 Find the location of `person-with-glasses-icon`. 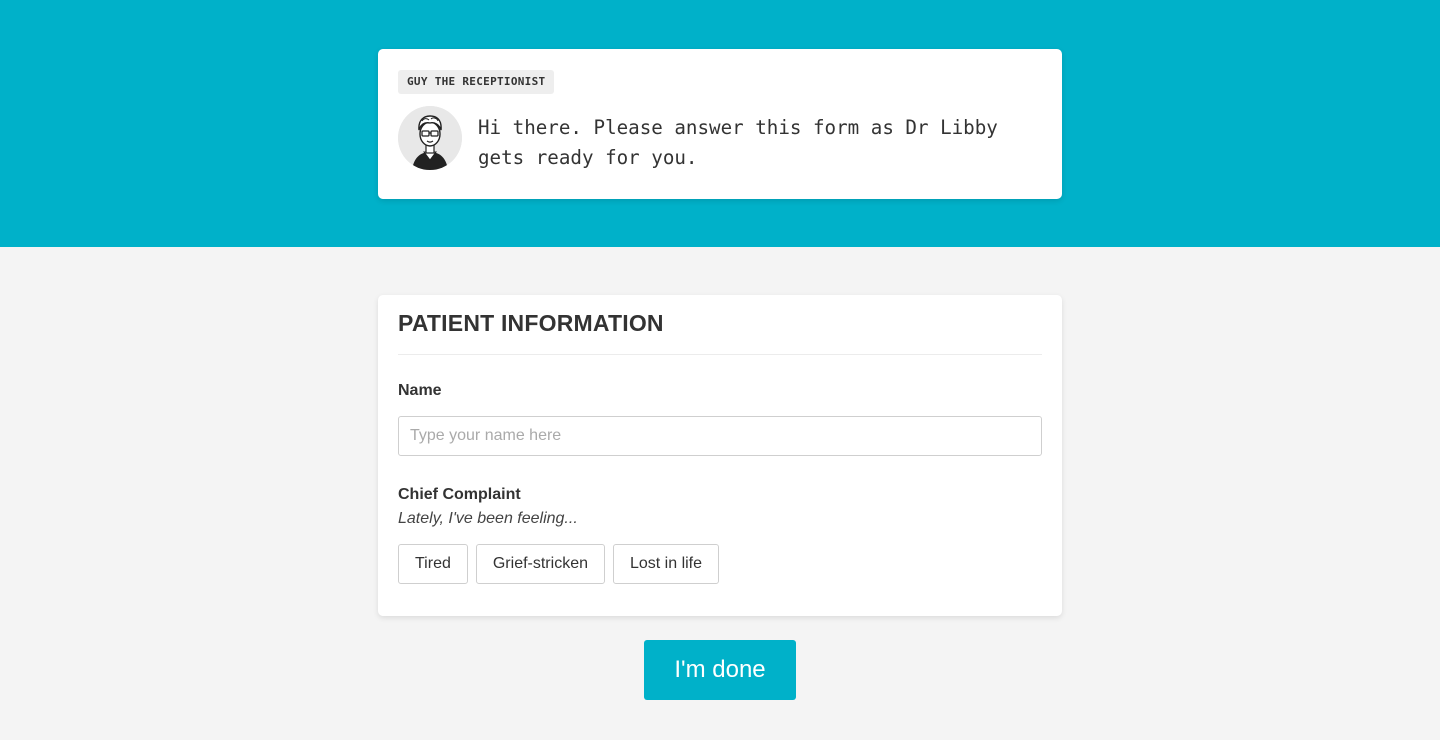

person-with-glasses-icon is located at coordinates (430, 138).